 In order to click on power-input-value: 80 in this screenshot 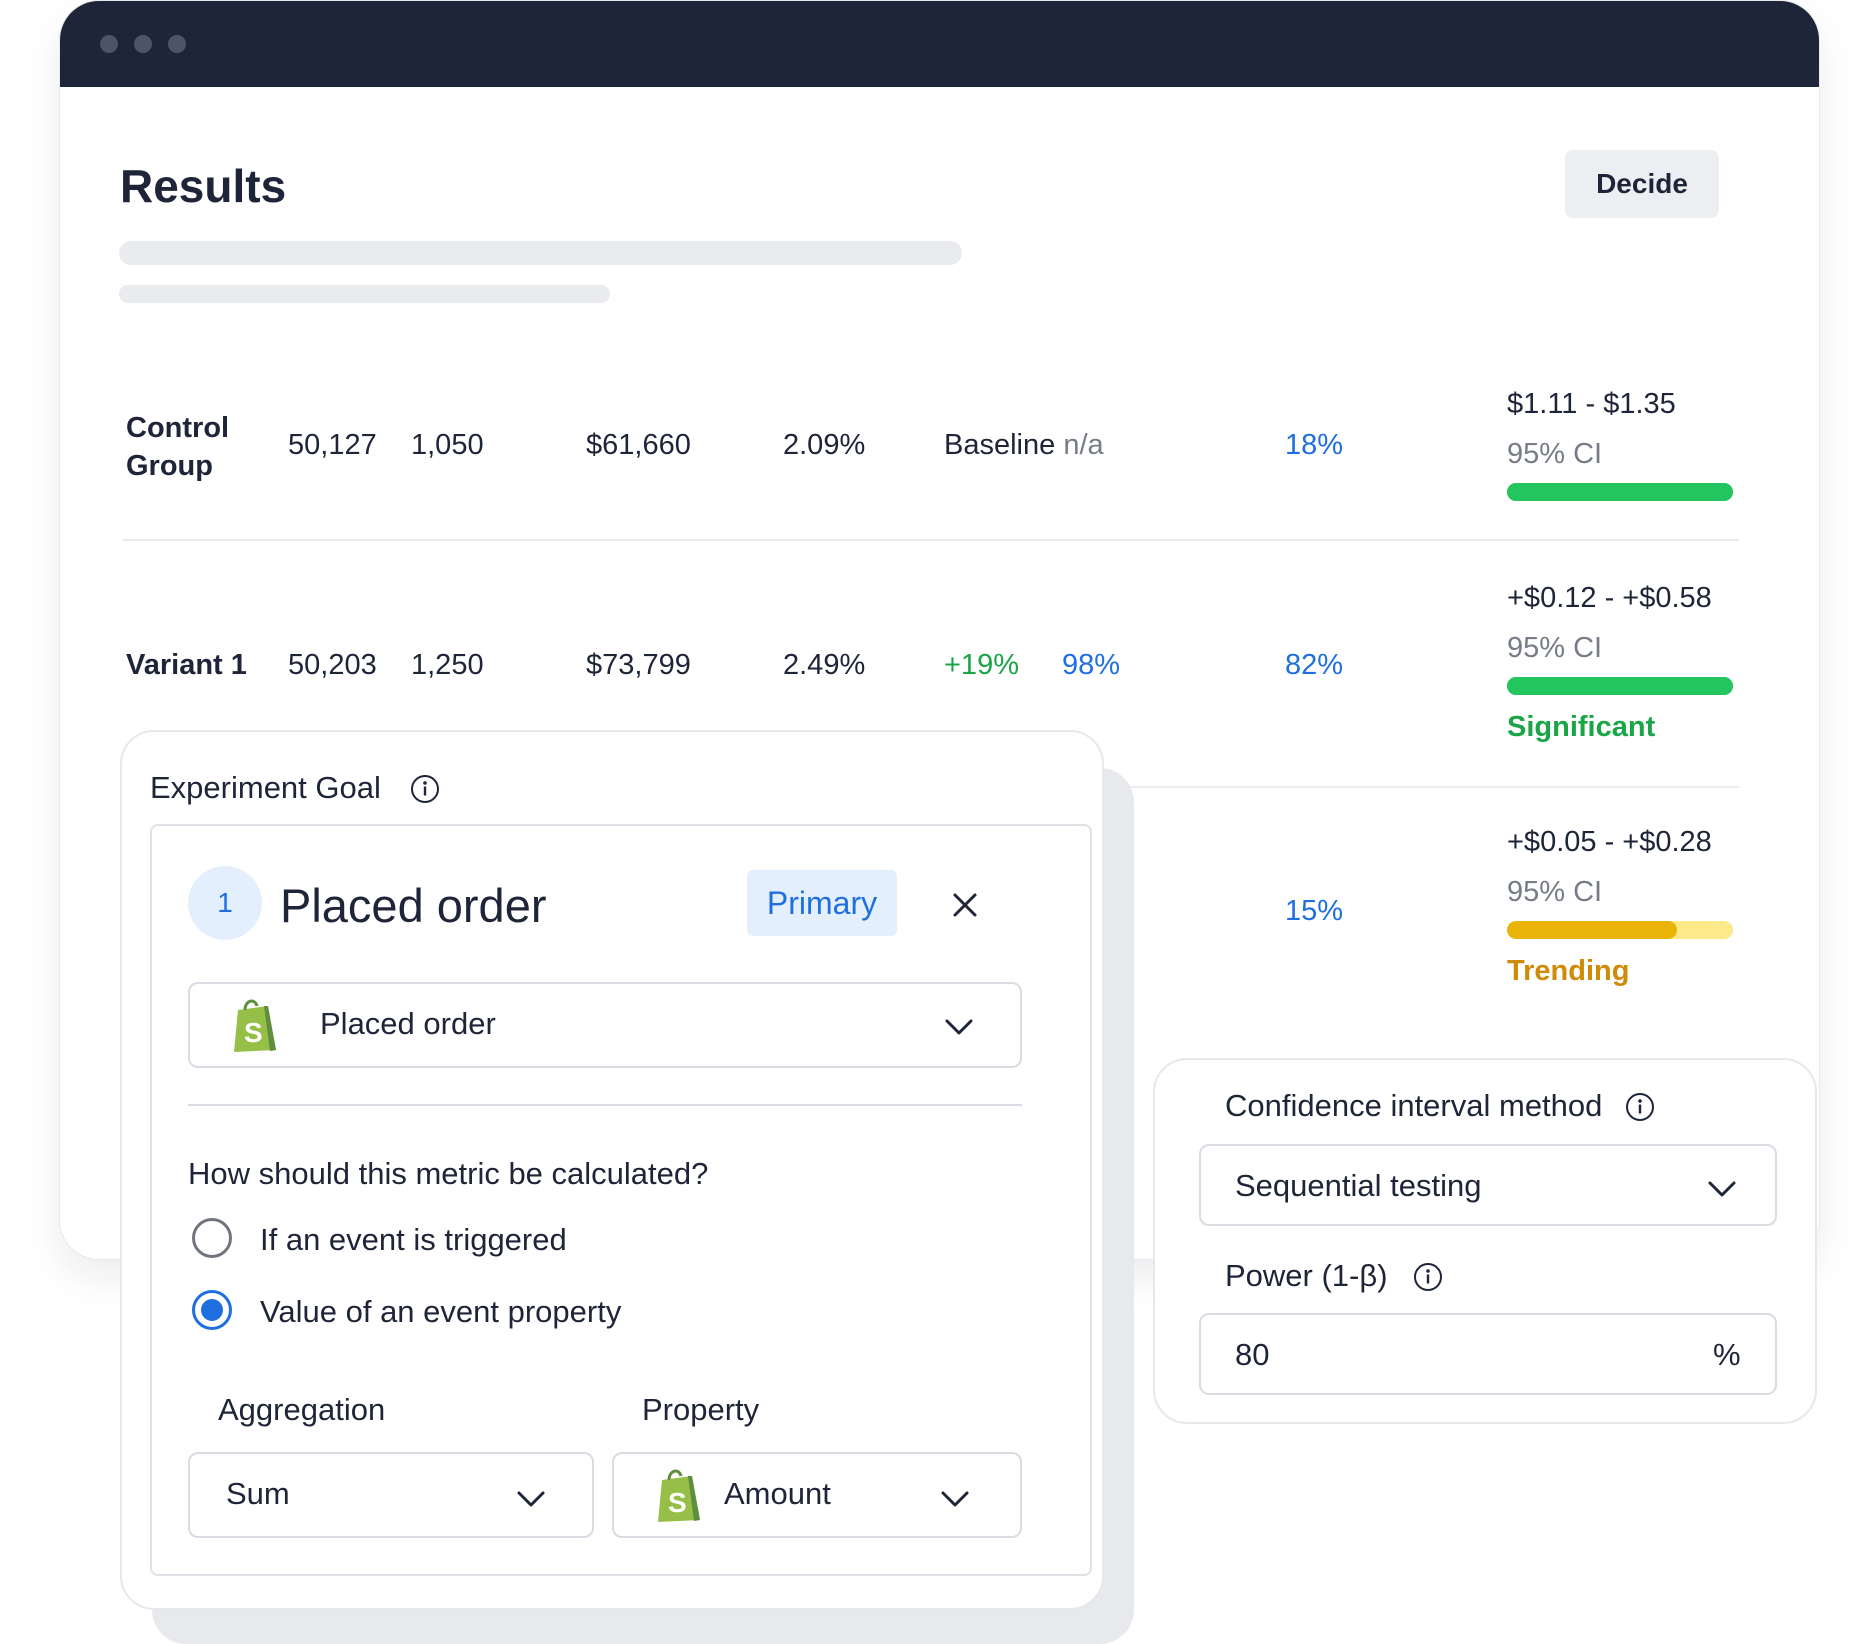, I will do `click(1252, 1354)`.